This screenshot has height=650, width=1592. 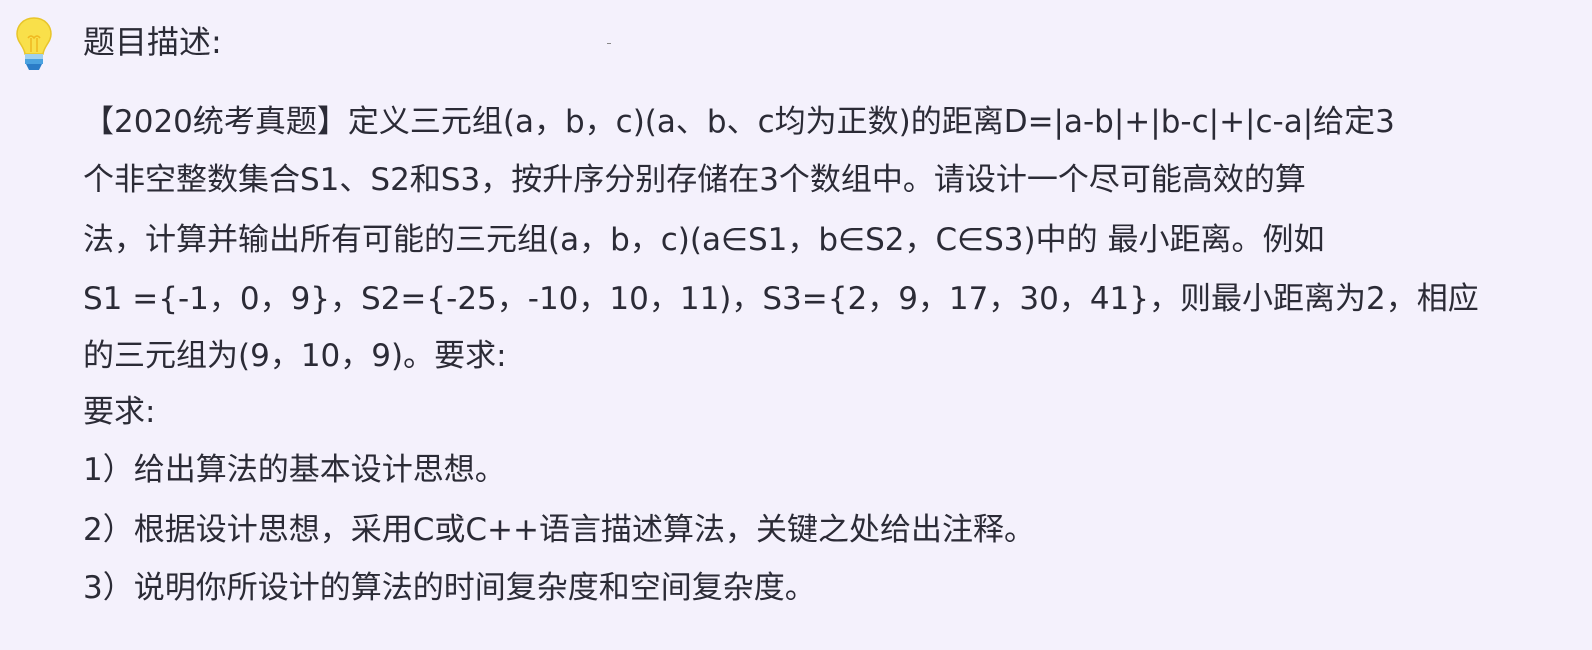 What do you see at coordinates (34, 43) in the screenshot?
I see `lightbulb-icon` at bounding box center [34, 43].